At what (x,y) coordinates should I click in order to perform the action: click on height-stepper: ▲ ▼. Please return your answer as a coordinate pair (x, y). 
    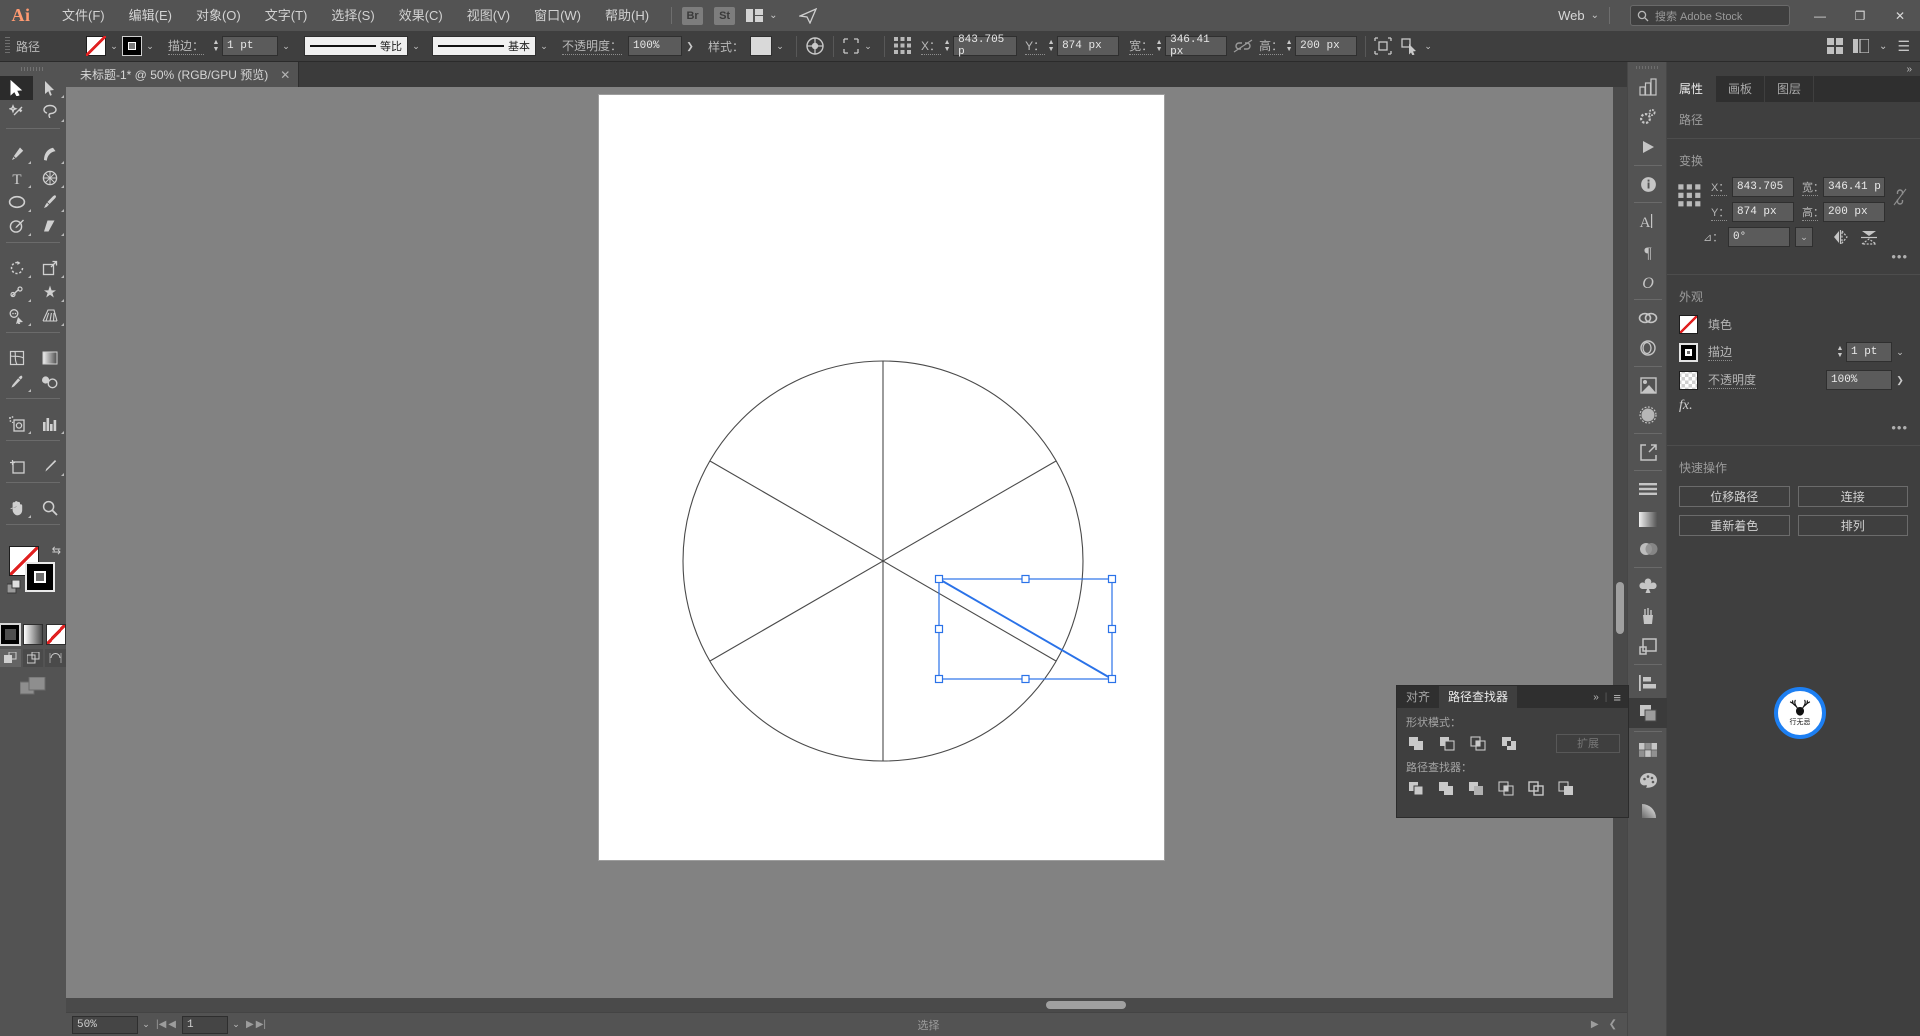
    Looking at the image, I should click on (1289, 46).